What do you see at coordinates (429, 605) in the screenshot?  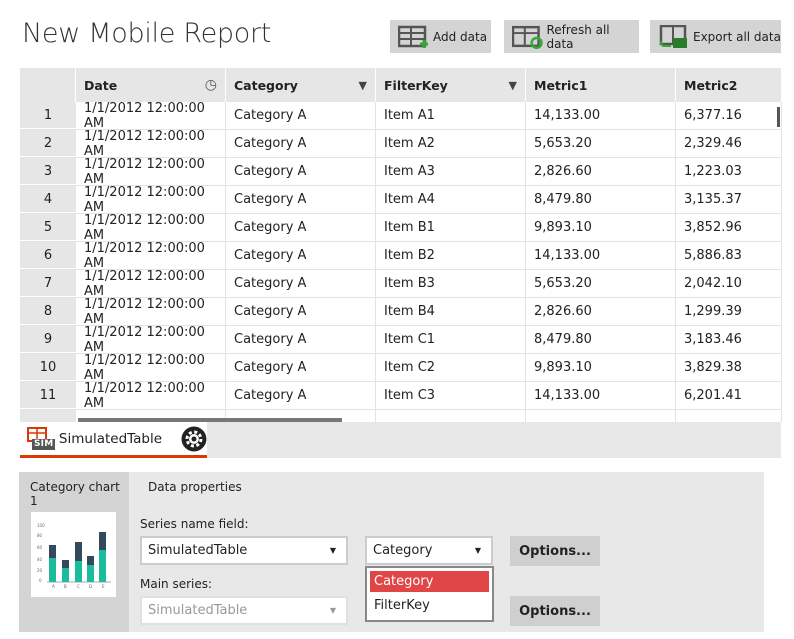 I see `dropdown-option-filterkey: FilterKey` at bounding box center [429, 605].